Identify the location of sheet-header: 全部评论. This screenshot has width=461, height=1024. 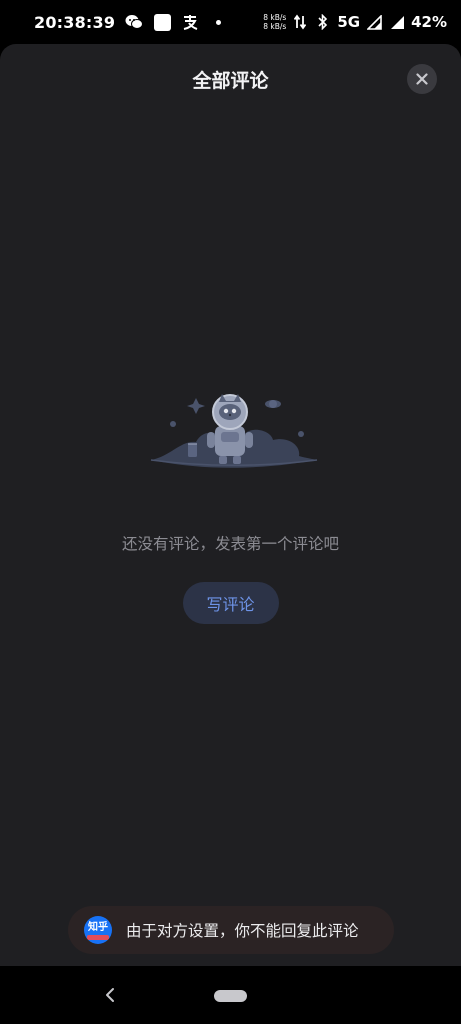
(230, 79).